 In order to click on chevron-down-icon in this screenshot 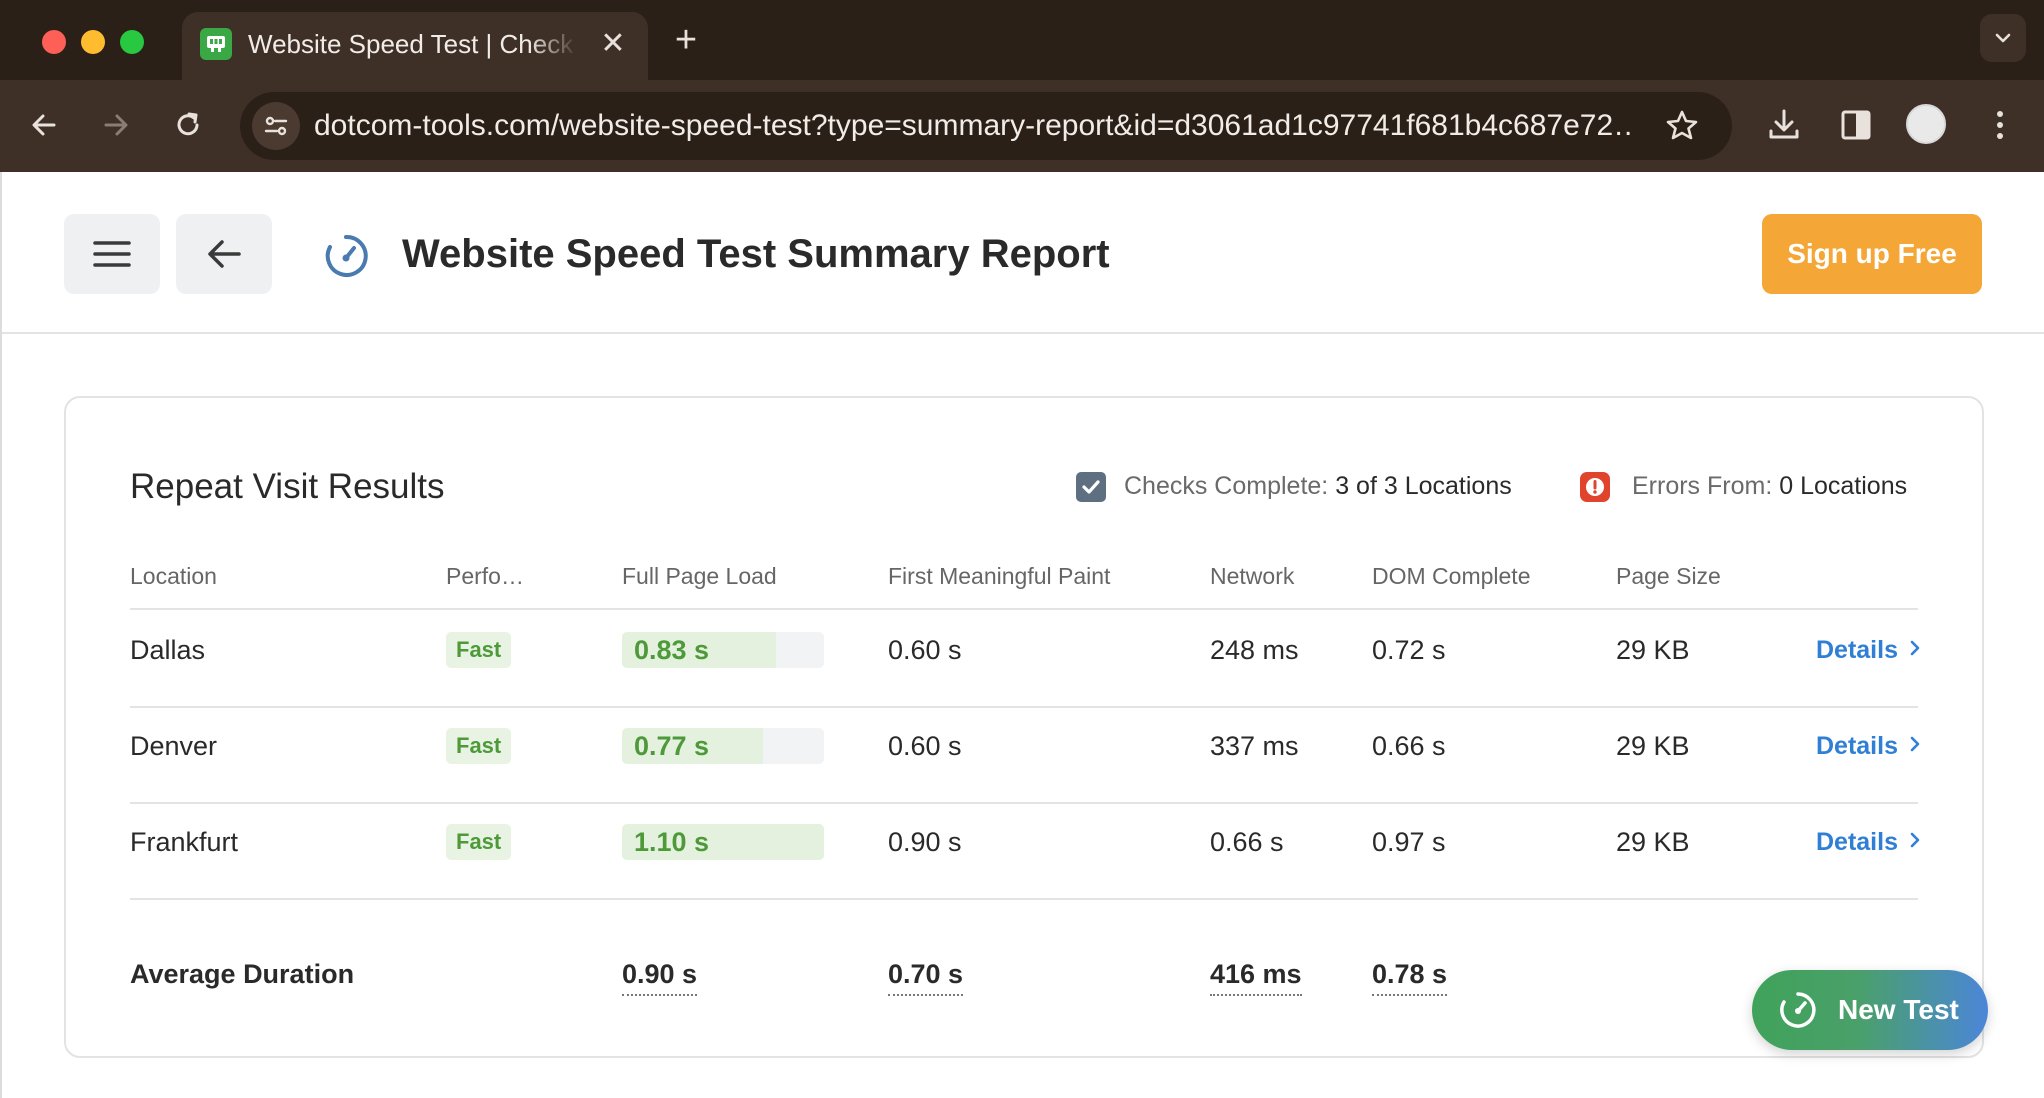, I will do `click(2003, 38)`.